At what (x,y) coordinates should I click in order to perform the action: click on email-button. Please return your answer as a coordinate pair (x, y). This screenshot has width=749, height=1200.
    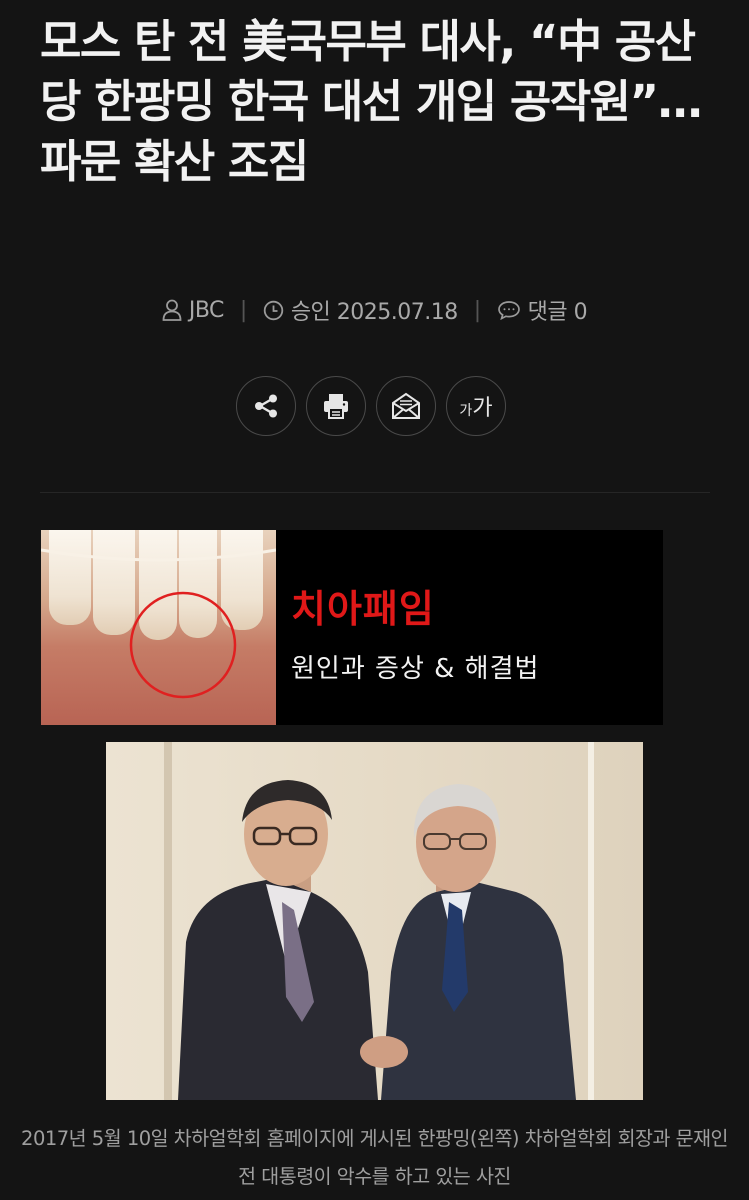
    Looking at the image, I should click on (406, 406).